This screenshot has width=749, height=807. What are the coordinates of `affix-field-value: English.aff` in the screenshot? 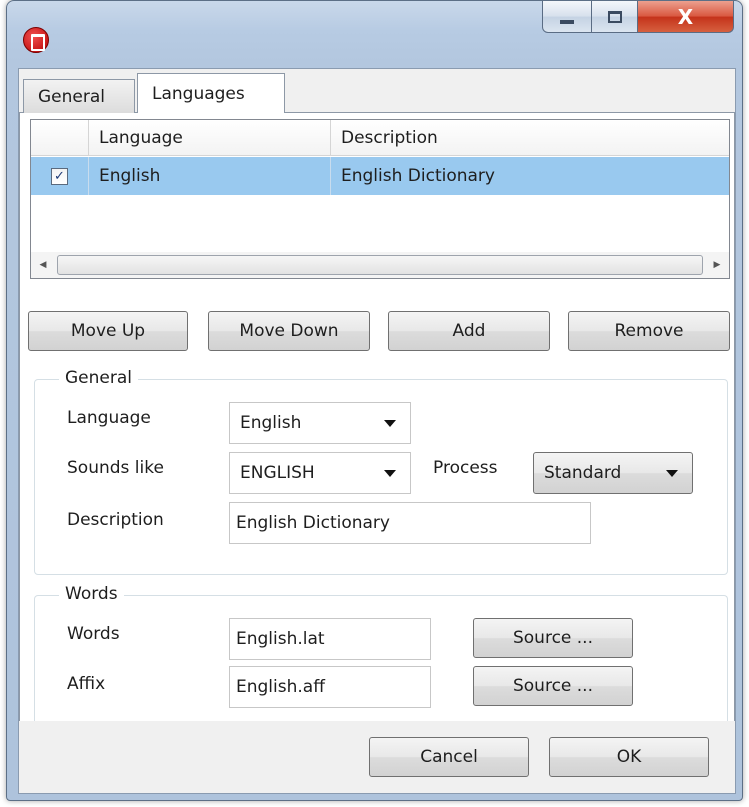 It's located at (280, 687).